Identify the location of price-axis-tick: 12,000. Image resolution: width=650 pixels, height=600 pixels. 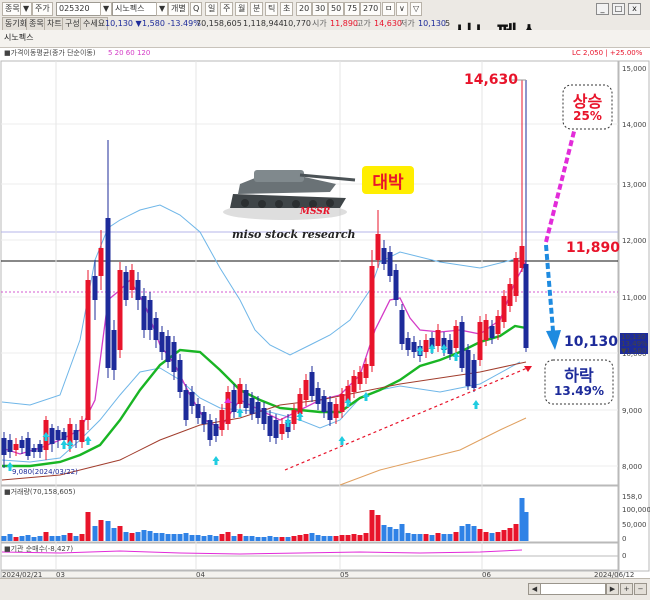
(634, 241).